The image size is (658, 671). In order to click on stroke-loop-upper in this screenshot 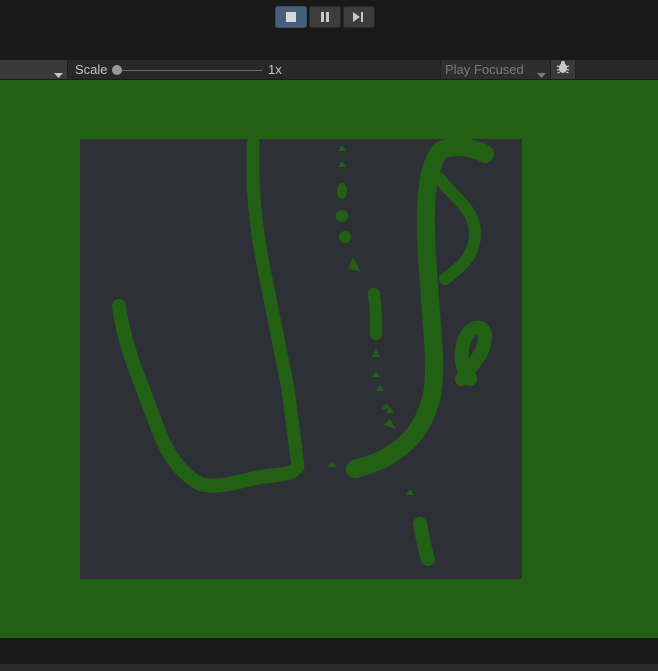, I will do `click(457, 229)`.